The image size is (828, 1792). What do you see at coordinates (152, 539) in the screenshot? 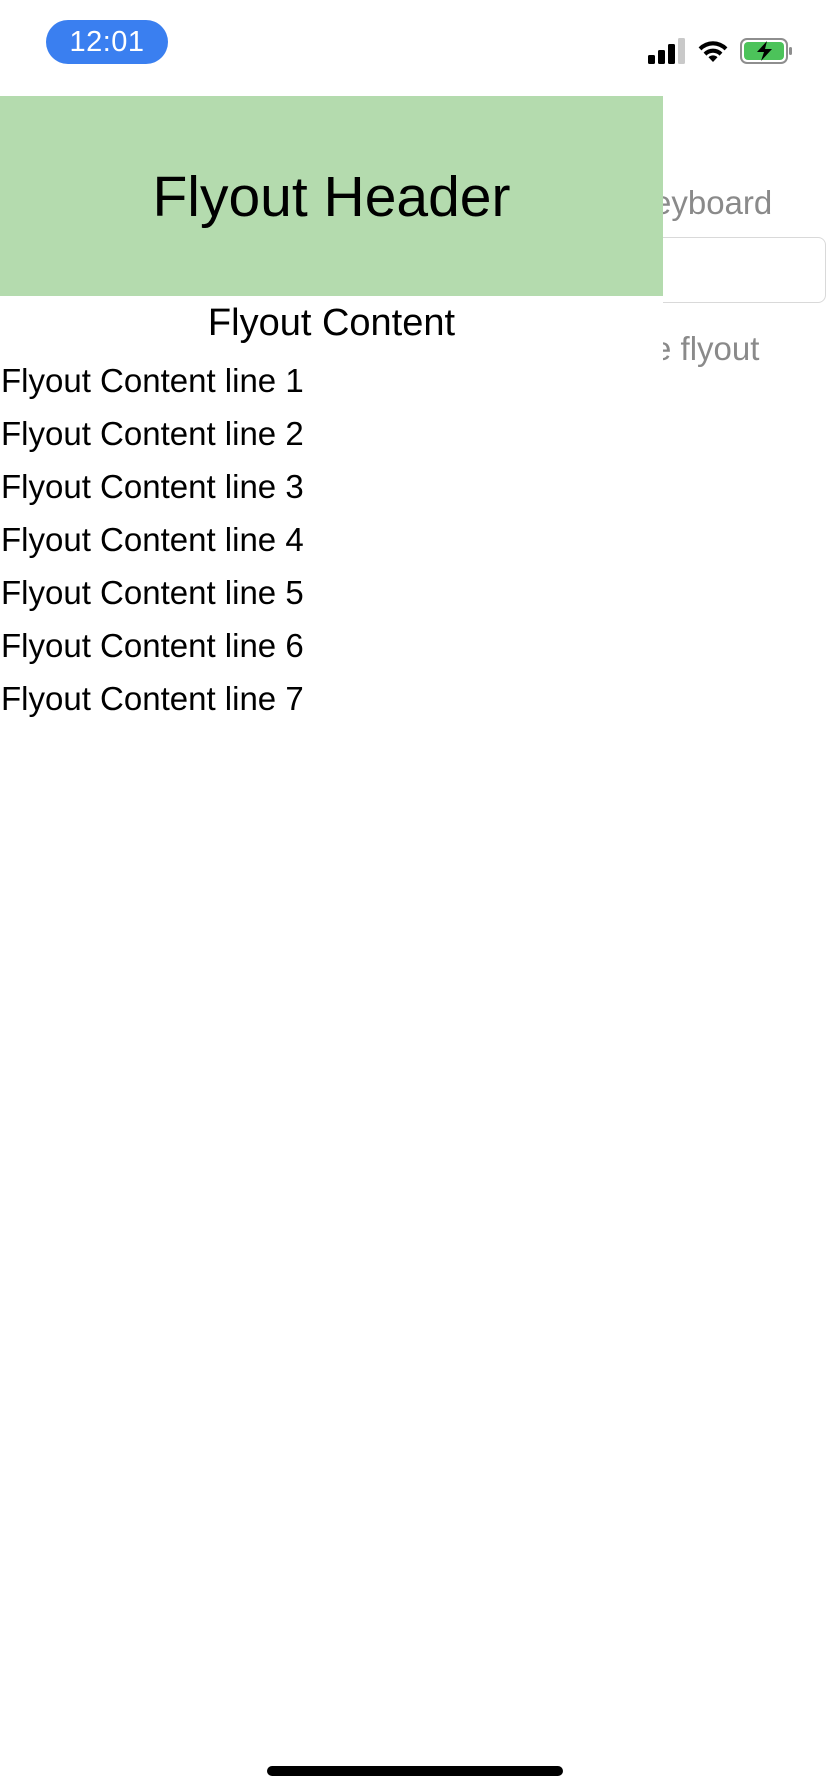
I see `flyout-content-line: Flyout Content line 4` at bounding box center [152, 539].